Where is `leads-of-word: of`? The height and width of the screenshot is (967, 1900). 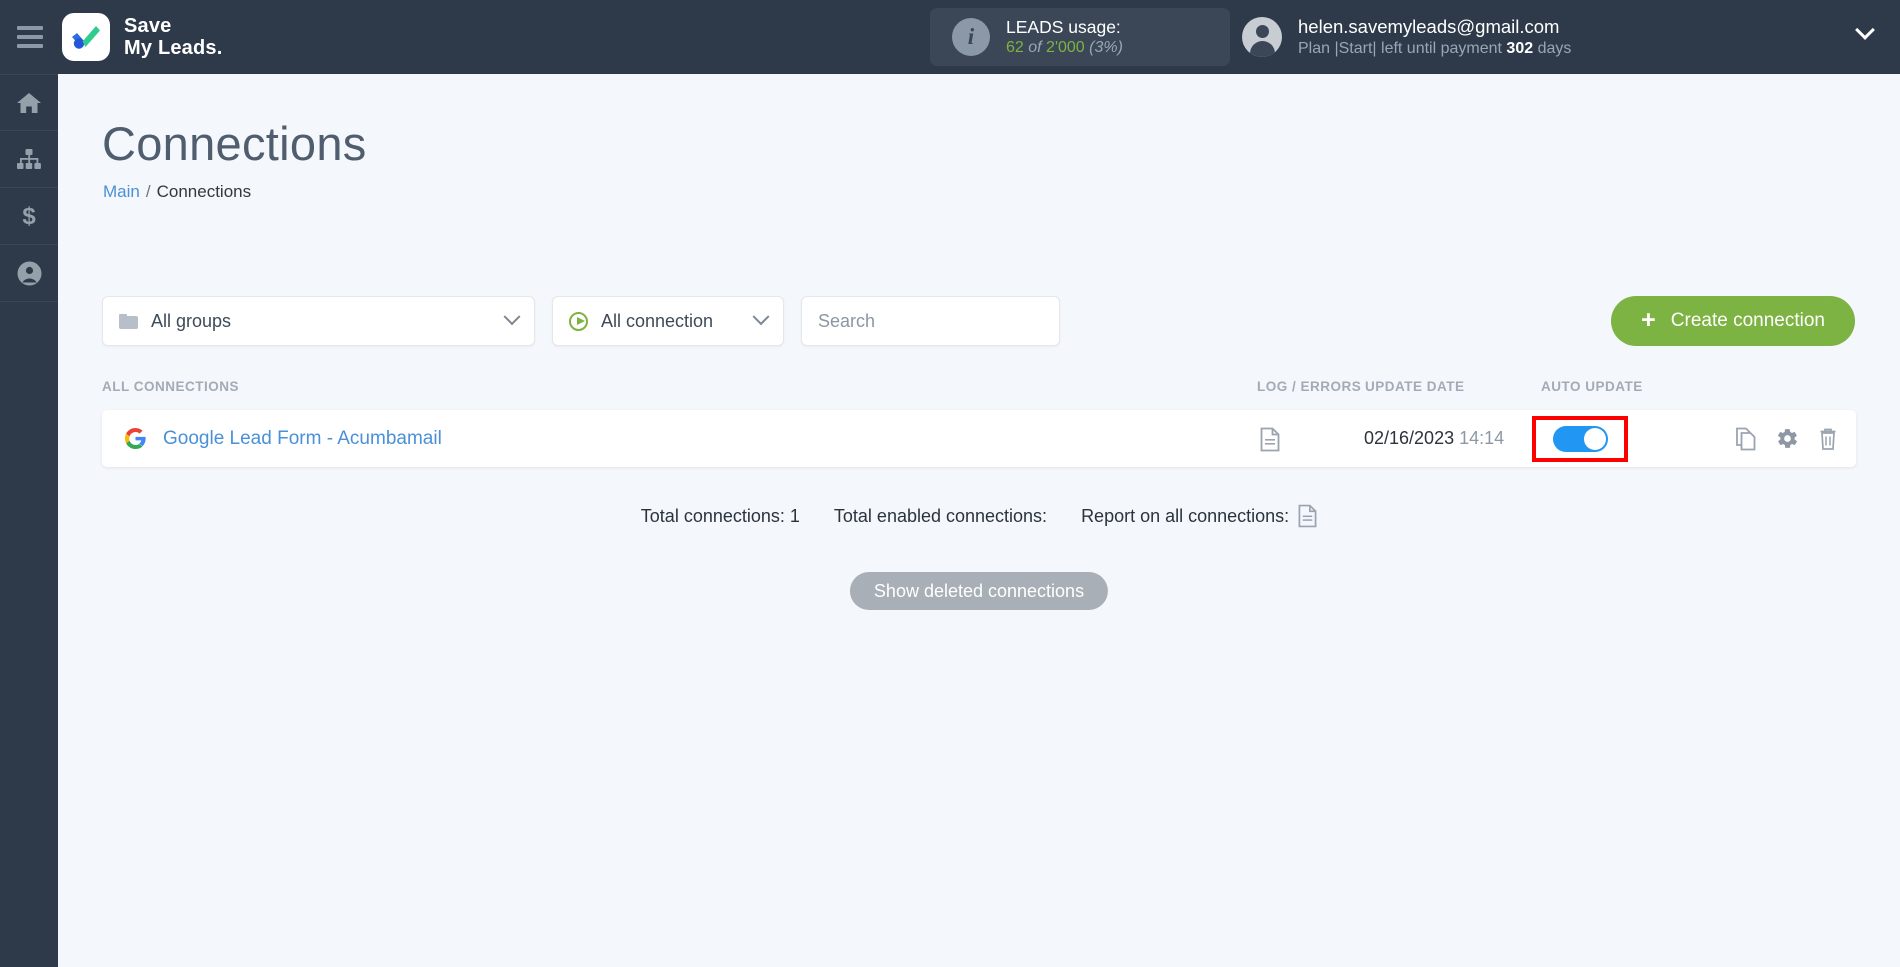 leads-of-word: of is located at coordinates (1035, 47).